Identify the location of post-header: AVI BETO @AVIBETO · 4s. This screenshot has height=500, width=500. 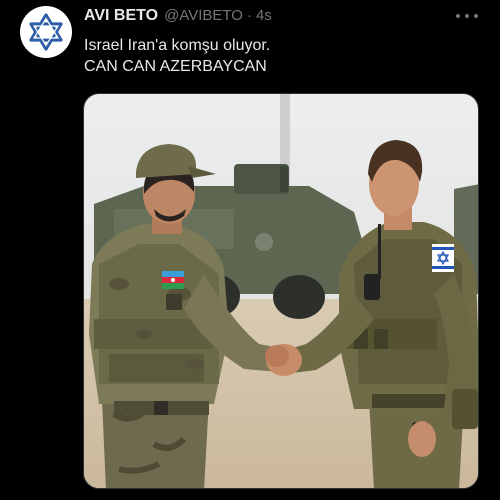
(262, 17).